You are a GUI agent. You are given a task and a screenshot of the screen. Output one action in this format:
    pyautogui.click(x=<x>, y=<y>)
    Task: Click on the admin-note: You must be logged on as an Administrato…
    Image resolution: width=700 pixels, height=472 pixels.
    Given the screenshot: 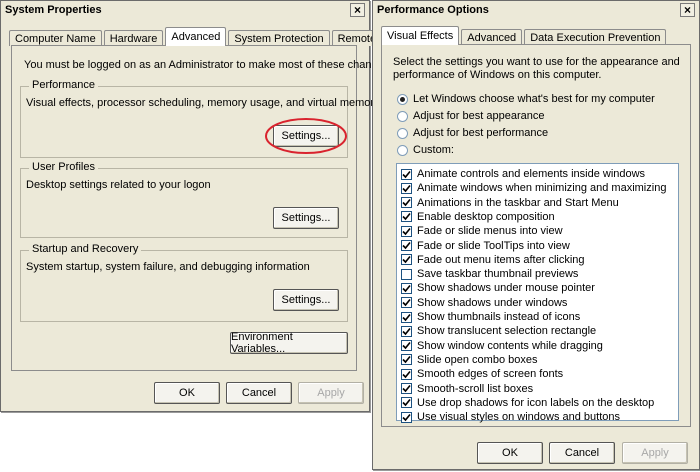 What is the action you would take?
    pyautogui.click(x=208, y=65)
    